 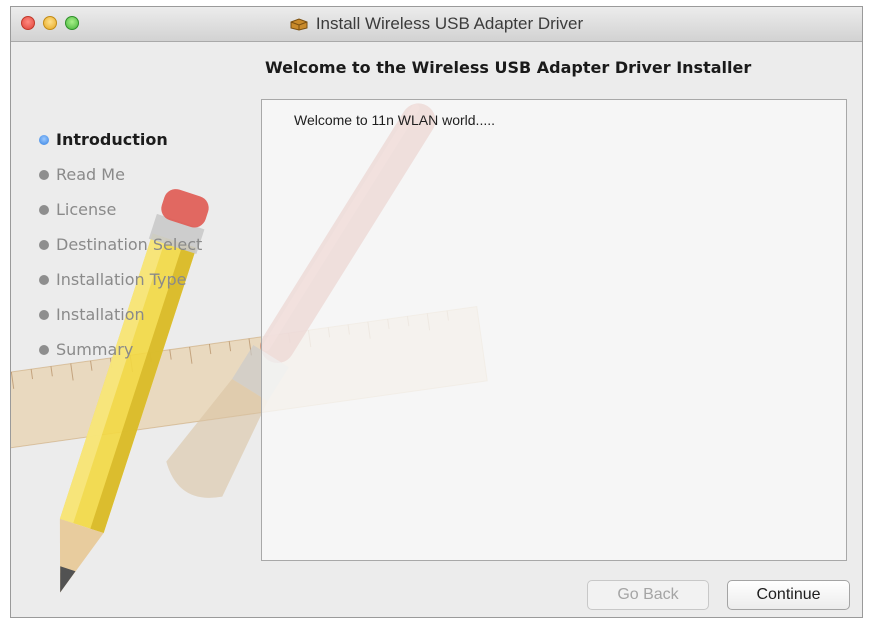 I want to click on step-label: Installation Type, so click(x=121, y=279).